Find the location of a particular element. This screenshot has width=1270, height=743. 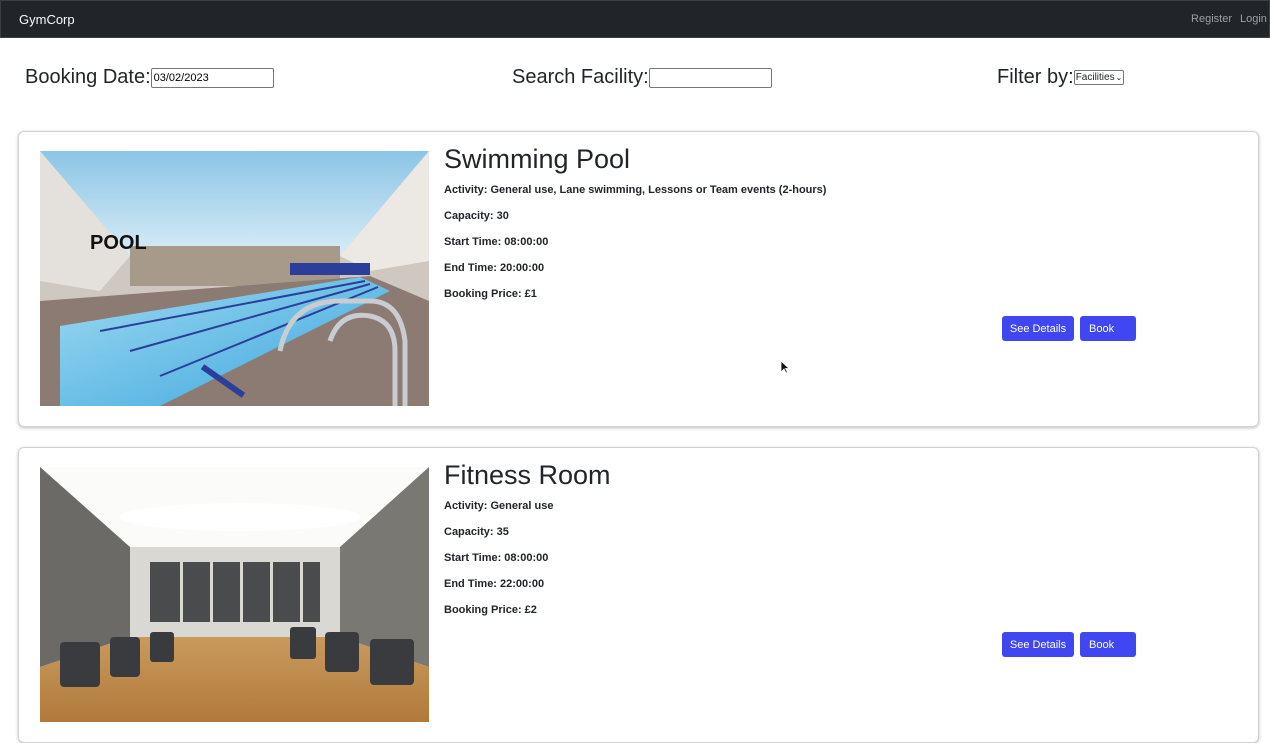

svg-text: POOL is located at coordinates (118, 243).